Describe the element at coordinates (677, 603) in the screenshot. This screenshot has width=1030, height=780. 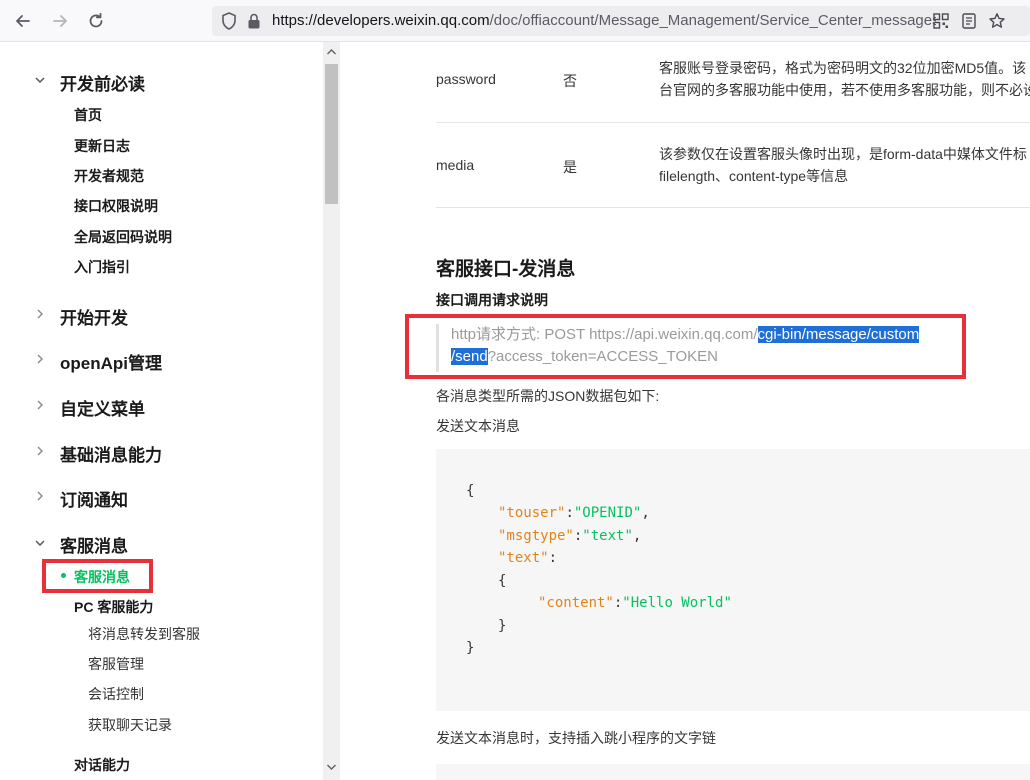
I see `code-value: "Hello World"` at that location.